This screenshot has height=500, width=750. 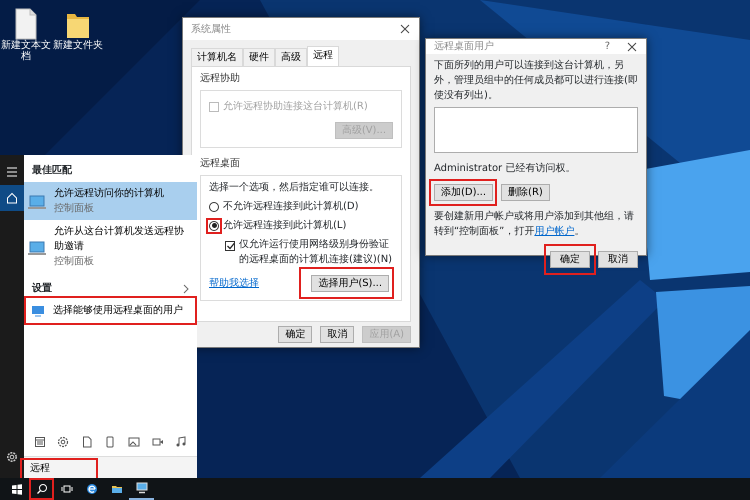 What do you see at coordinates (66, 489) in the screenshot?
I see `task-view-icon` at bounding box center [66, 489].